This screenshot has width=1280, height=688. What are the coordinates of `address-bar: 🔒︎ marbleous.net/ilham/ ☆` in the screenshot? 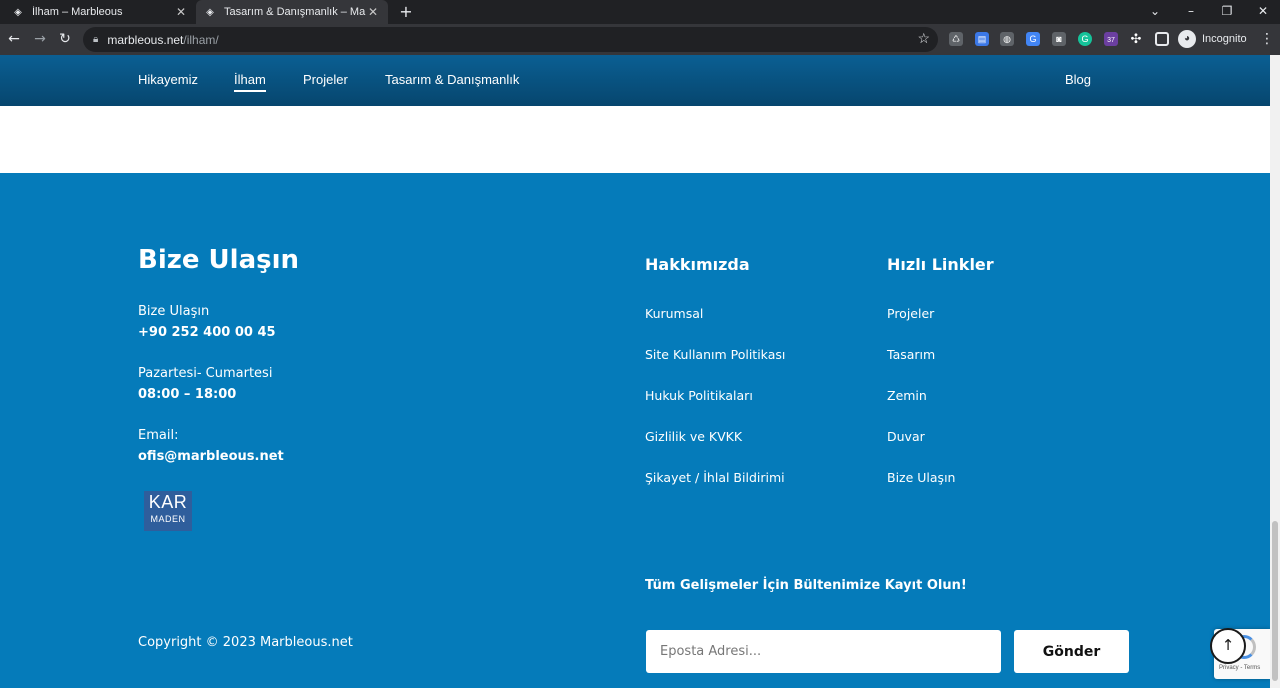 It's located at (510, 39).